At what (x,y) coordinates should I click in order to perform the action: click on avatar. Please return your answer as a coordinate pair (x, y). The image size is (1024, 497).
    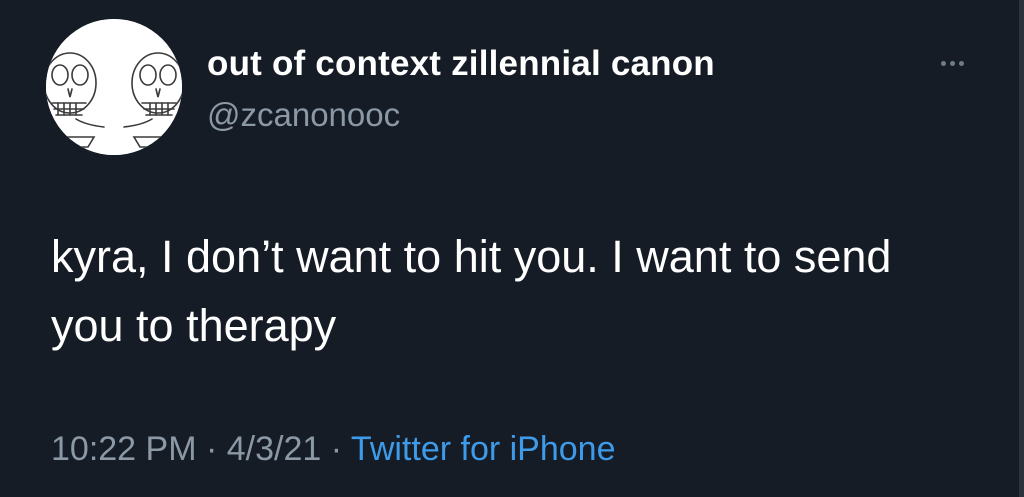
    Looking at the image, I should click on (114, 87).